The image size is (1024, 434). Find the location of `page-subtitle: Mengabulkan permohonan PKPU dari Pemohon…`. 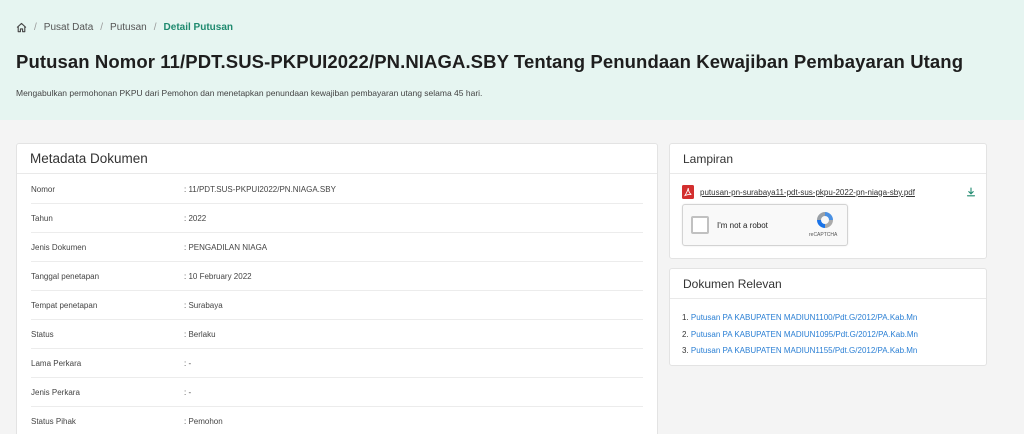

page-subtitle: Mengabulkan permohonan PKPU dari Pemohon… is located at coordinates (249, 93).